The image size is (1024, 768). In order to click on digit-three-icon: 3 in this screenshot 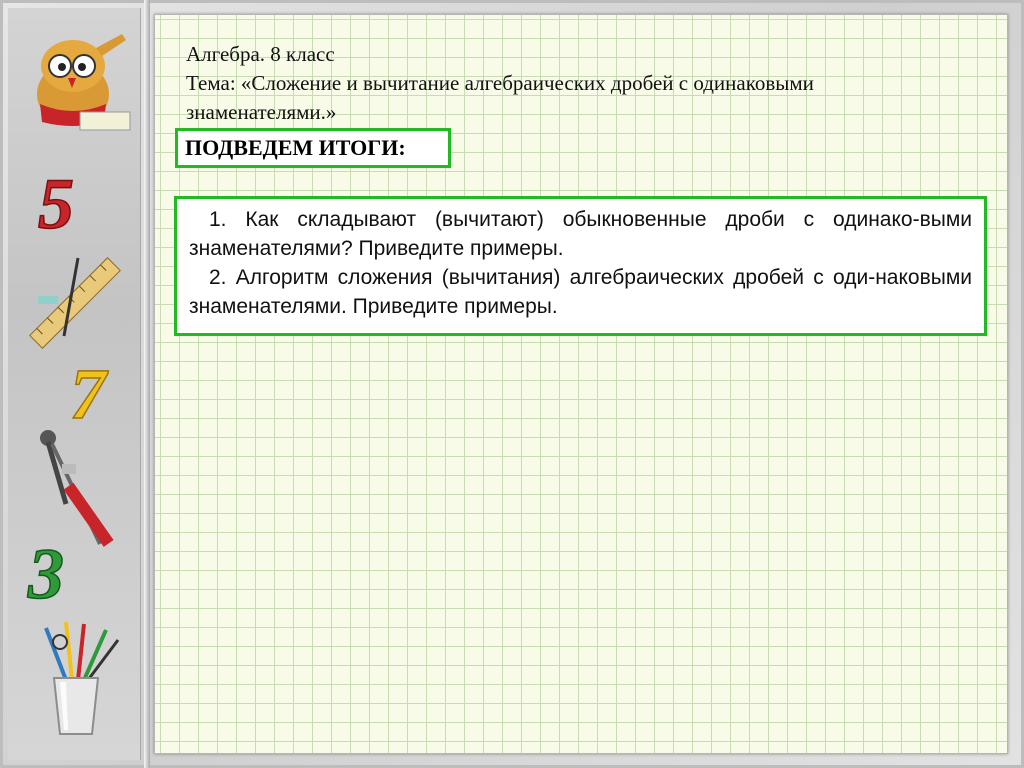, I will do `click(45, 573)`.